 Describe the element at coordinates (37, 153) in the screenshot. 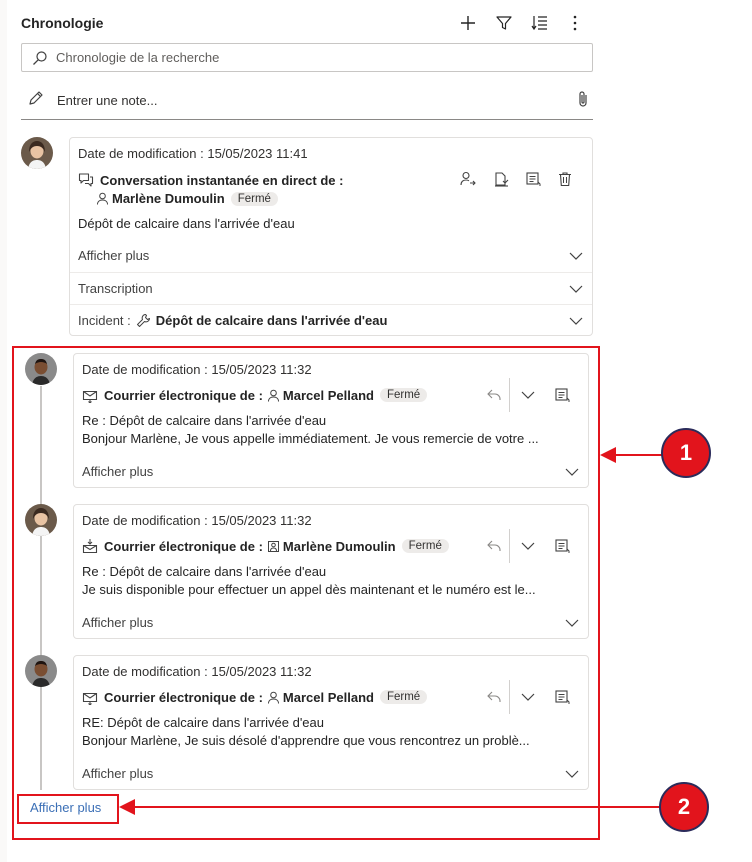

I see `avatar-marlene` at that location.